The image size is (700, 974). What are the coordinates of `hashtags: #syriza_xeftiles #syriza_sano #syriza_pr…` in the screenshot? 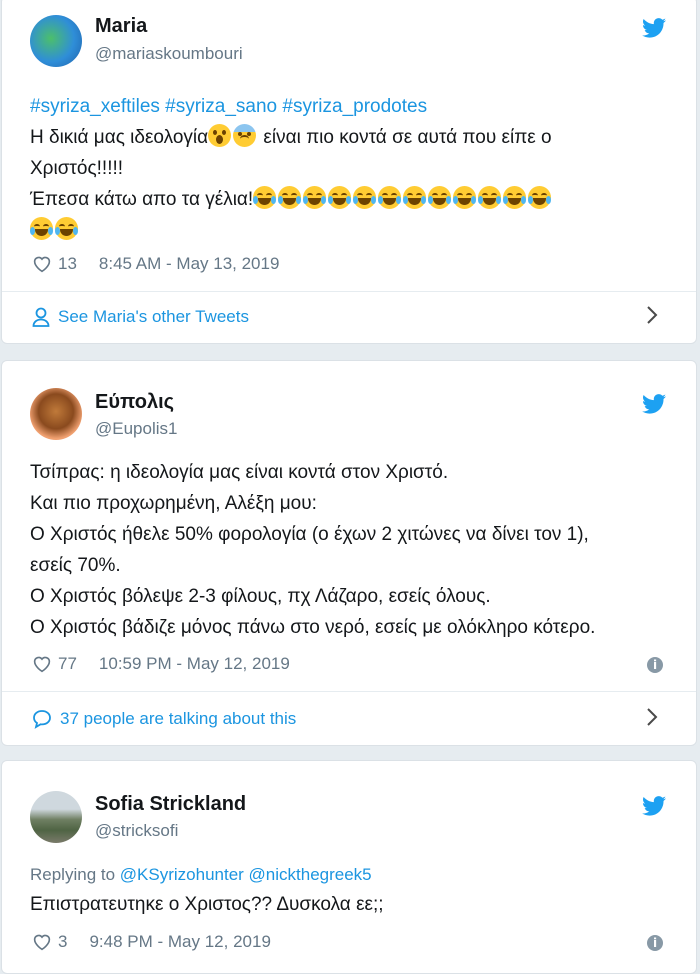 It's located at (351, 106).